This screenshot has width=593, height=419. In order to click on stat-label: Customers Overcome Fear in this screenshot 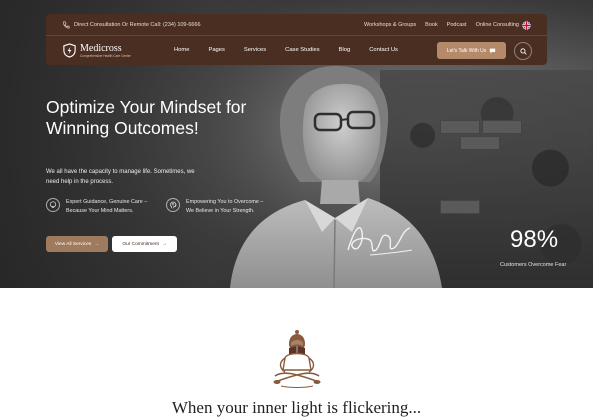, I will do `click(533, 265)`.